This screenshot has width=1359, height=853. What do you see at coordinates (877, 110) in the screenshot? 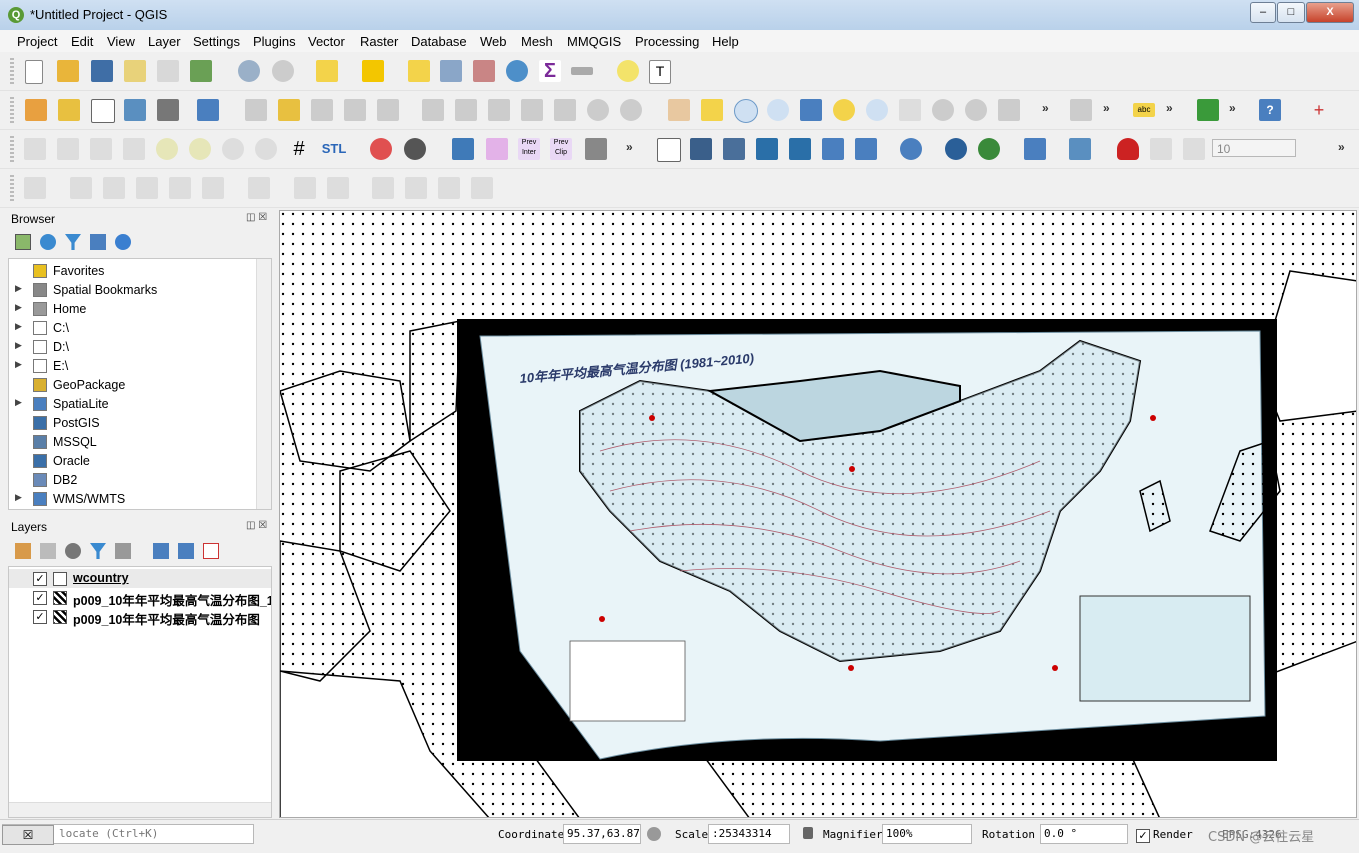
I see `zoom-to-layer-icon` at bounding box center [877, 110].